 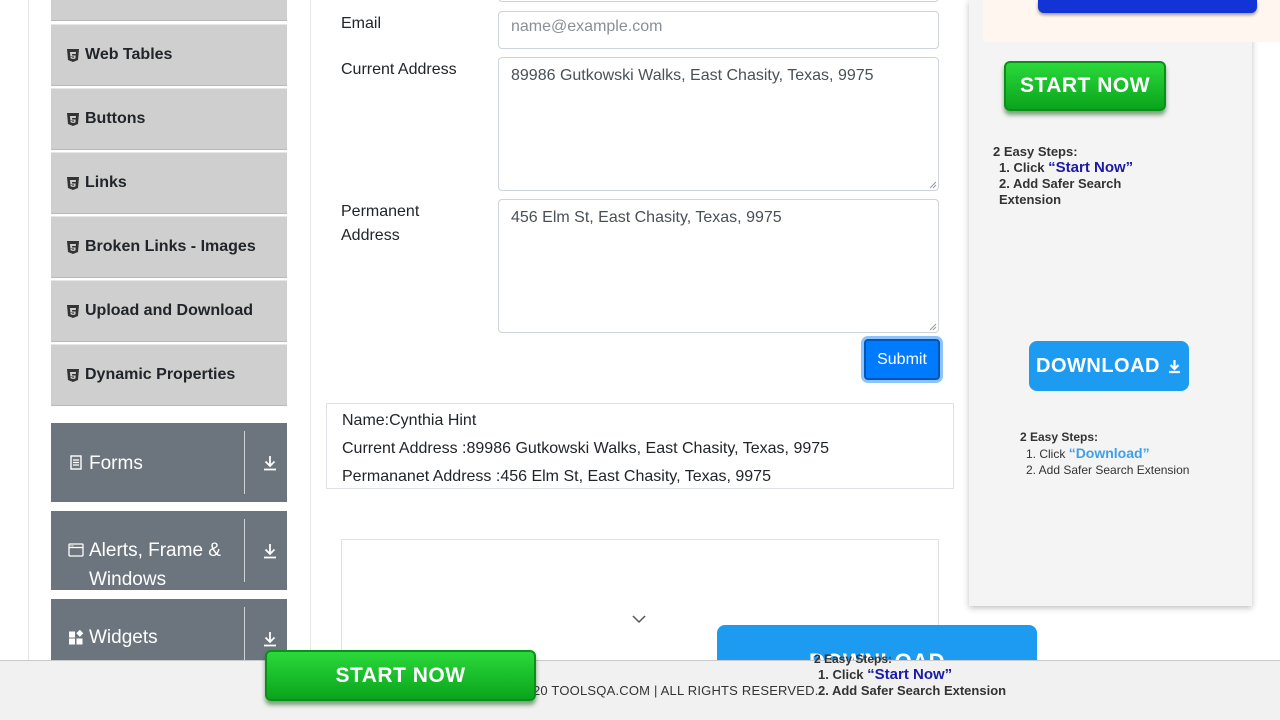 I want to click on name-field-partial, so click(x=718, y=1).